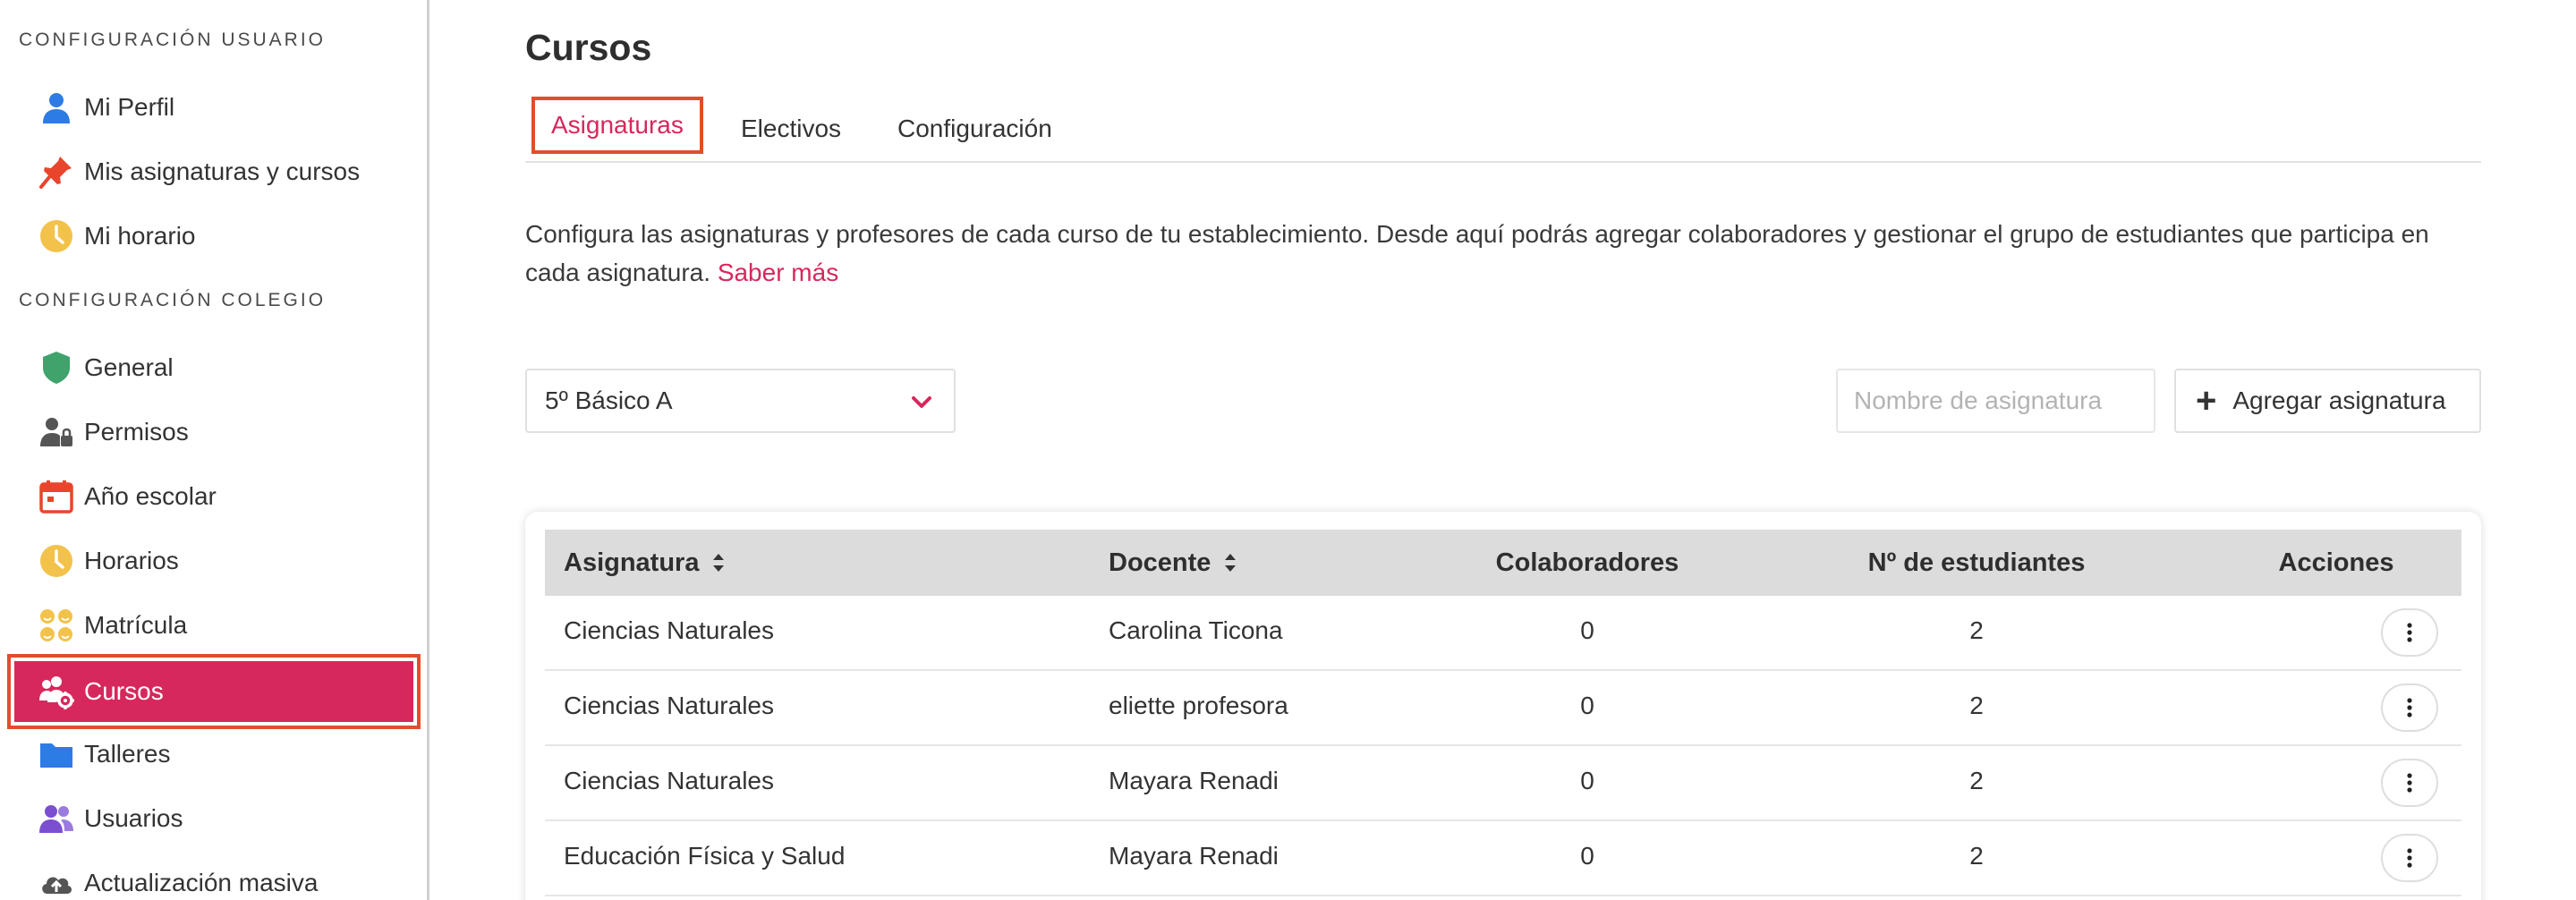 The image size is (2576, 900). I want to click on add-subject-button: + Agregar asignatura, so click(2327, 401).